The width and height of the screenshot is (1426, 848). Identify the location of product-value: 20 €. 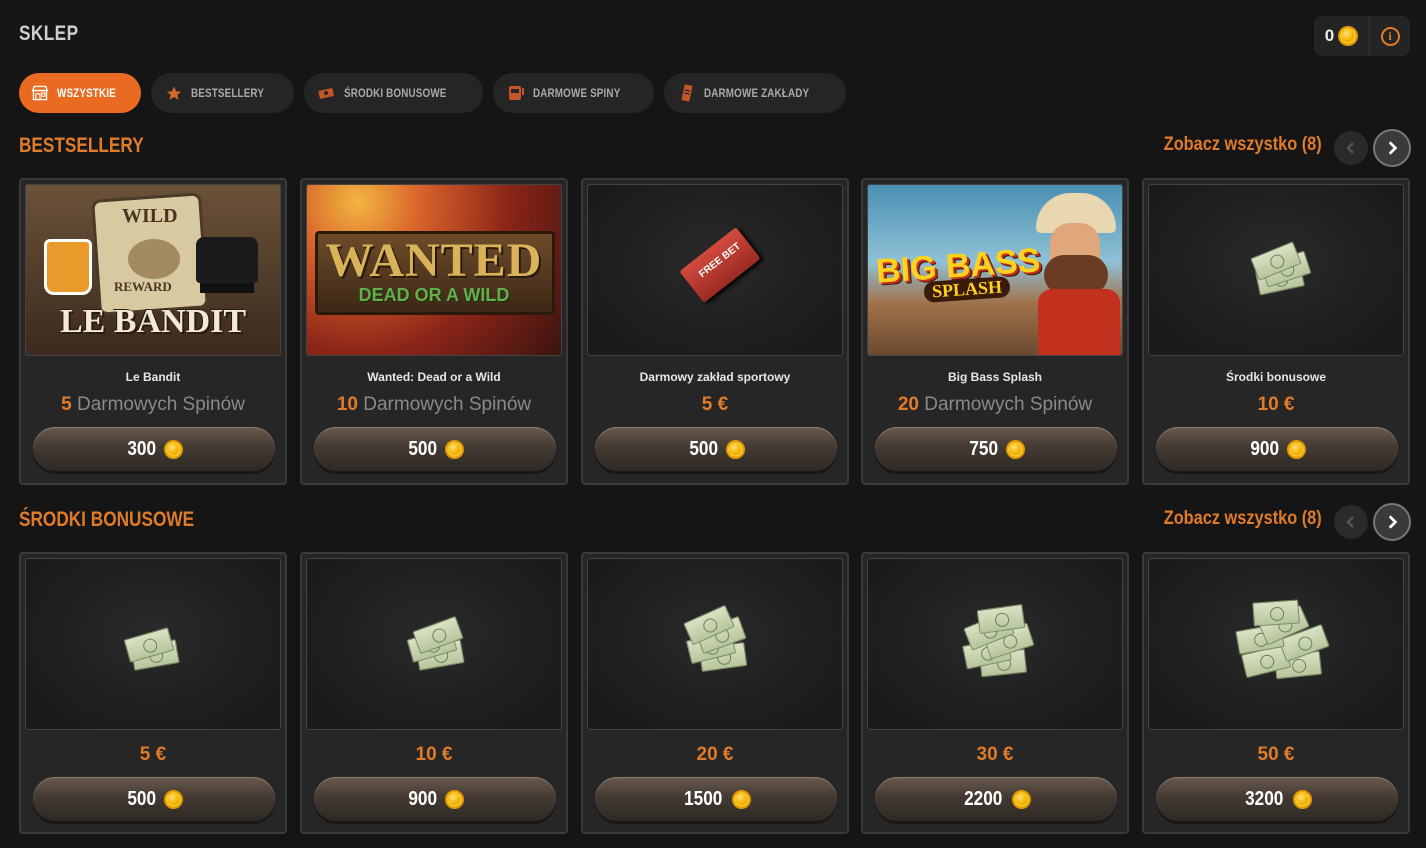
(715, 754).